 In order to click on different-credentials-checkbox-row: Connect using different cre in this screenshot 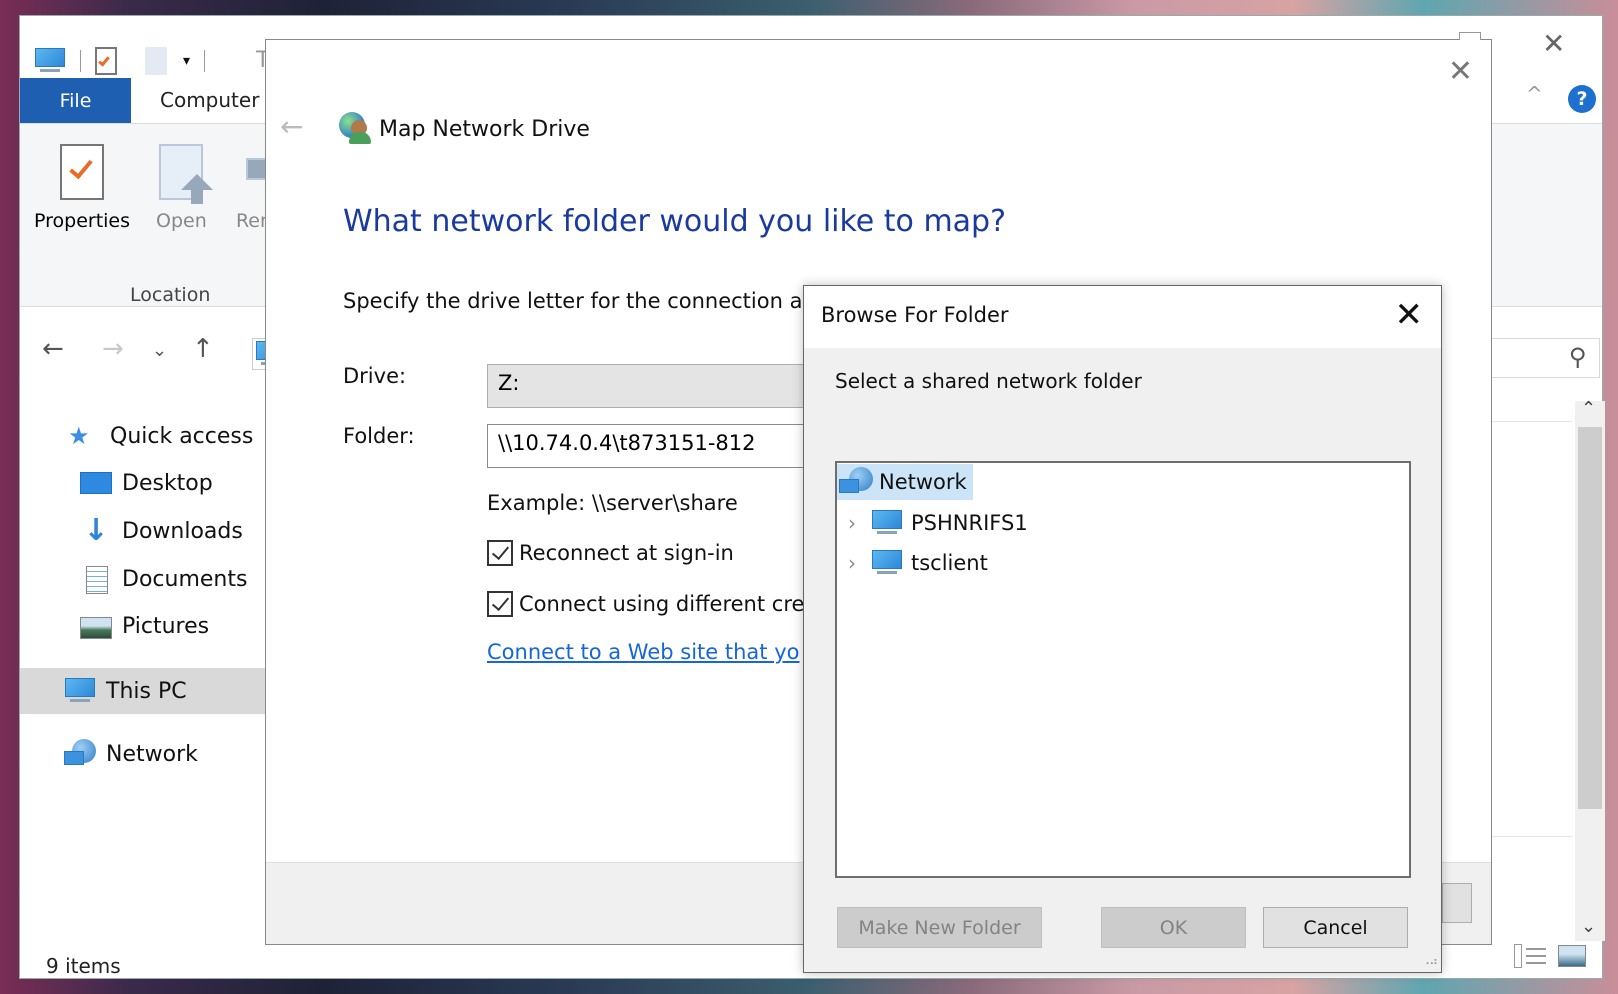, I will do `click(645, 604)`.